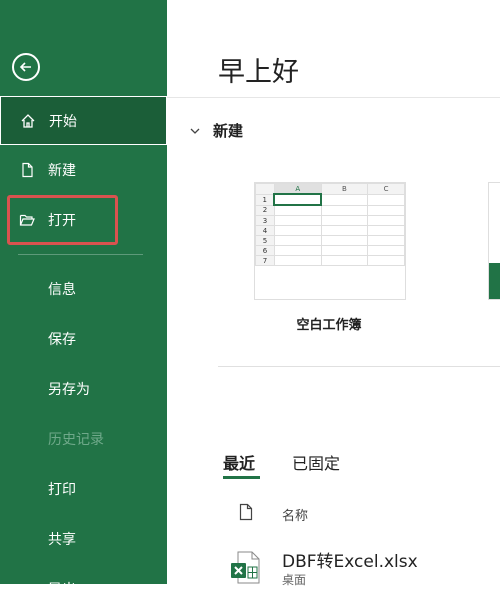 The height and width of the screenshot is (613, 500). I want to click on sidebar-item-save-as: 另存为, so click(83, 388).